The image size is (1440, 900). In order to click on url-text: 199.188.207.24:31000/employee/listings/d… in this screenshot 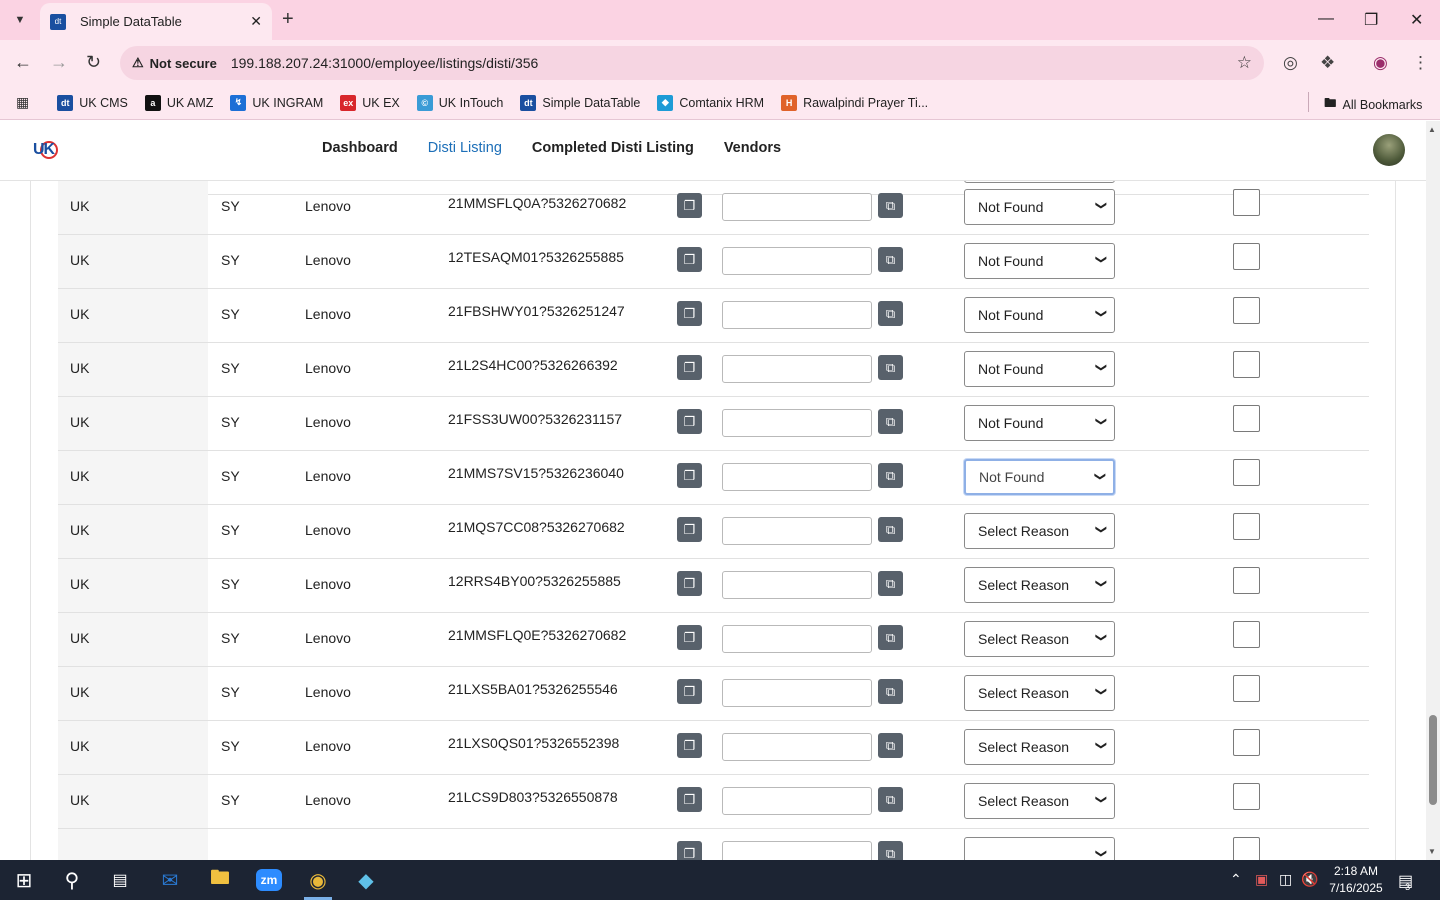, I will do `click(734, 63)`.